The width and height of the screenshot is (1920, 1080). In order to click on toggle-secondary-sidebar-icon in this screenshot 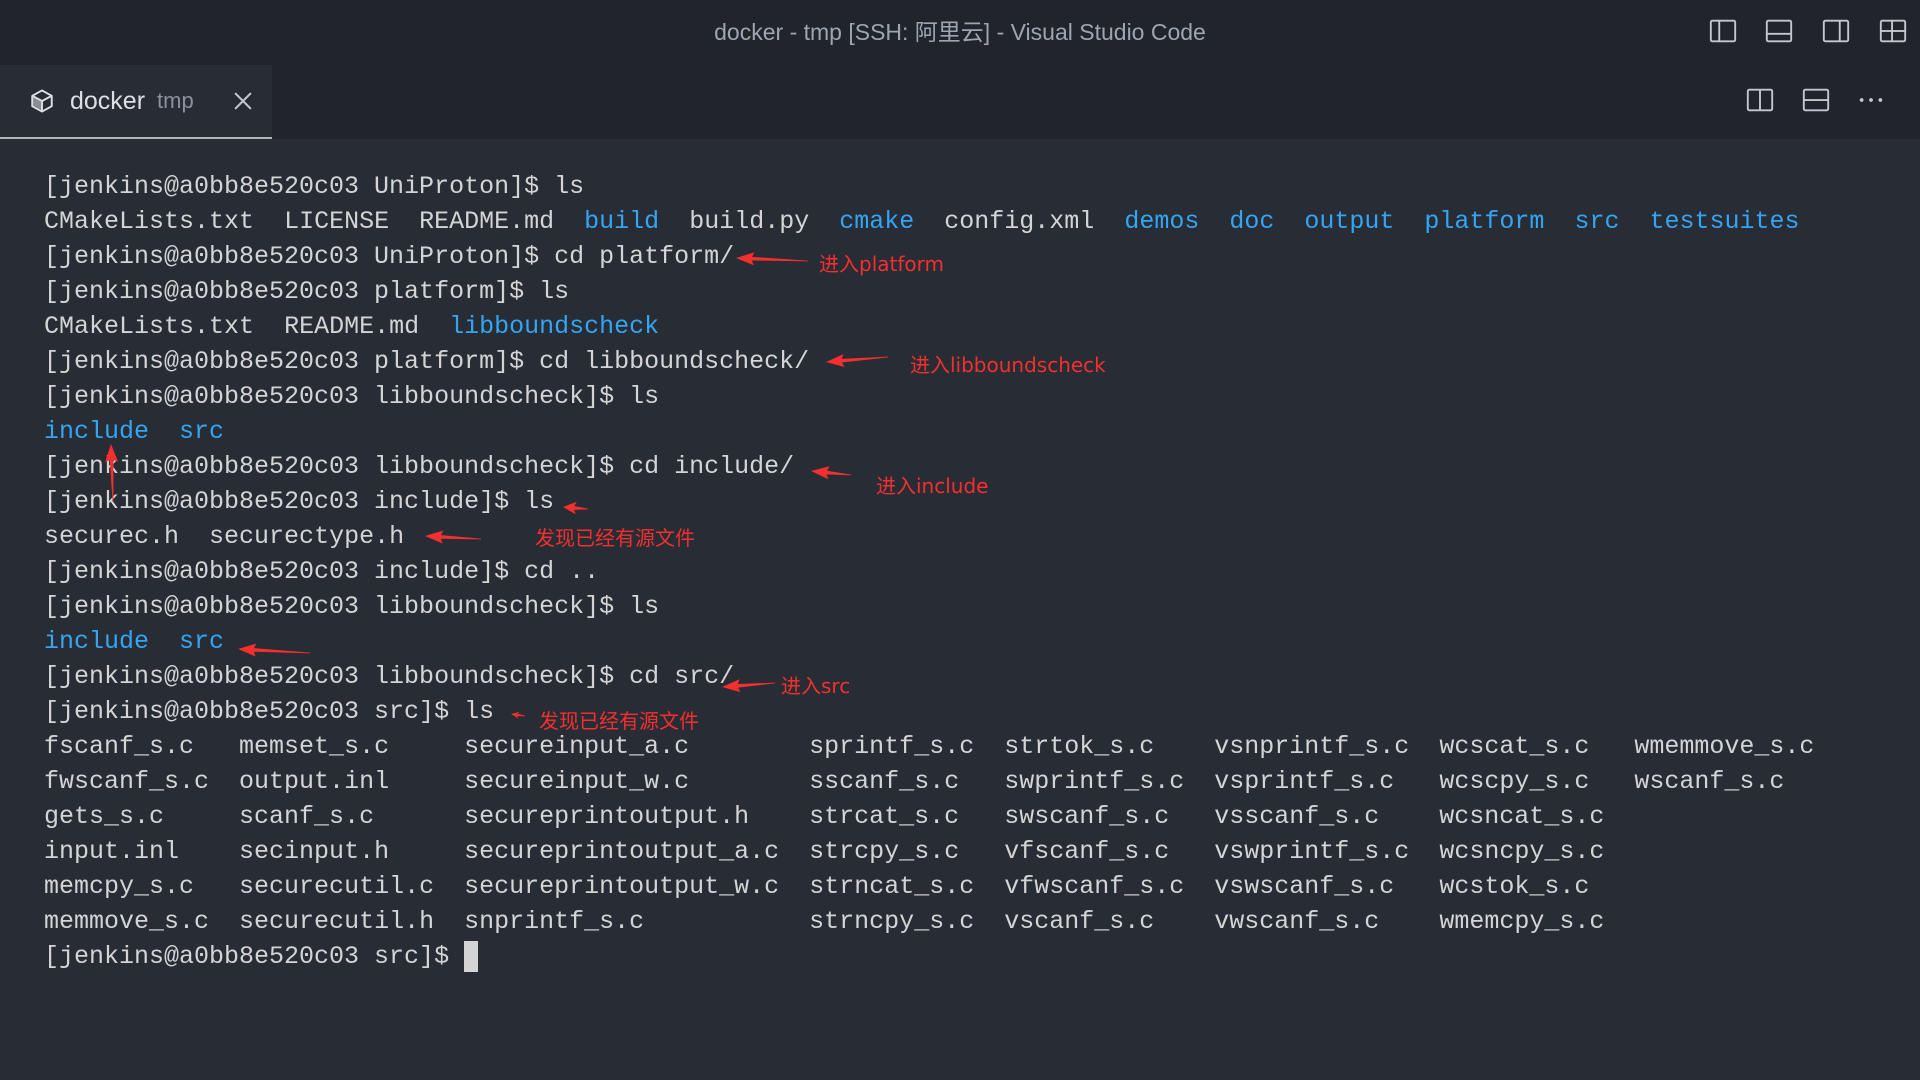, I will do `click(1836, 31)`.